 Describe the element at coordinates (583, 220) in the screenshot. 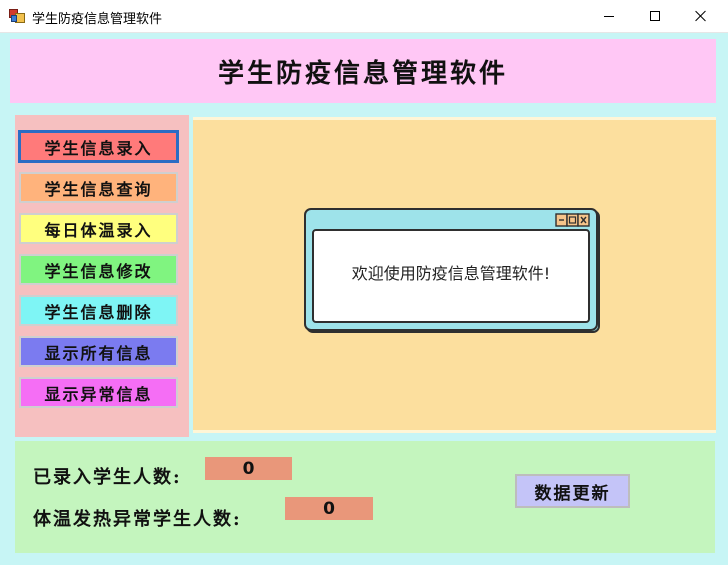

I see `dialog-close-icon` at that location.